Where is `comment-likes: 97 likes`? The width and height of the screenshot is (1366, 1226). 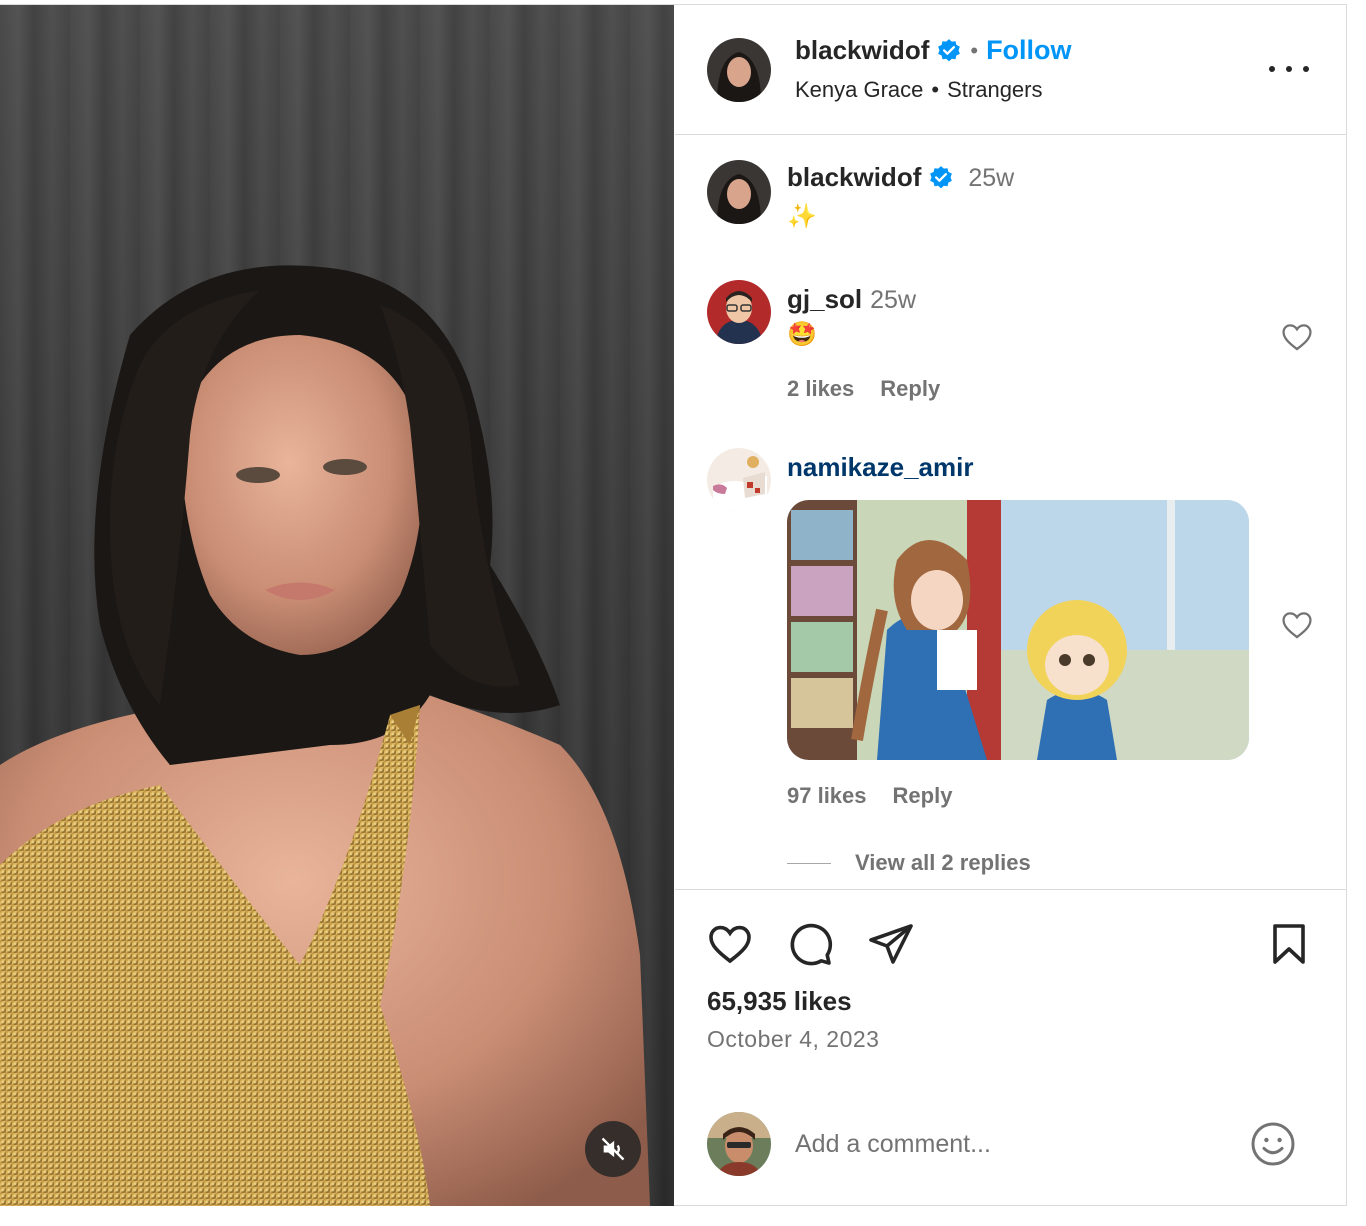 comment-likes: 97 likes is located at coordinates (827, 795).